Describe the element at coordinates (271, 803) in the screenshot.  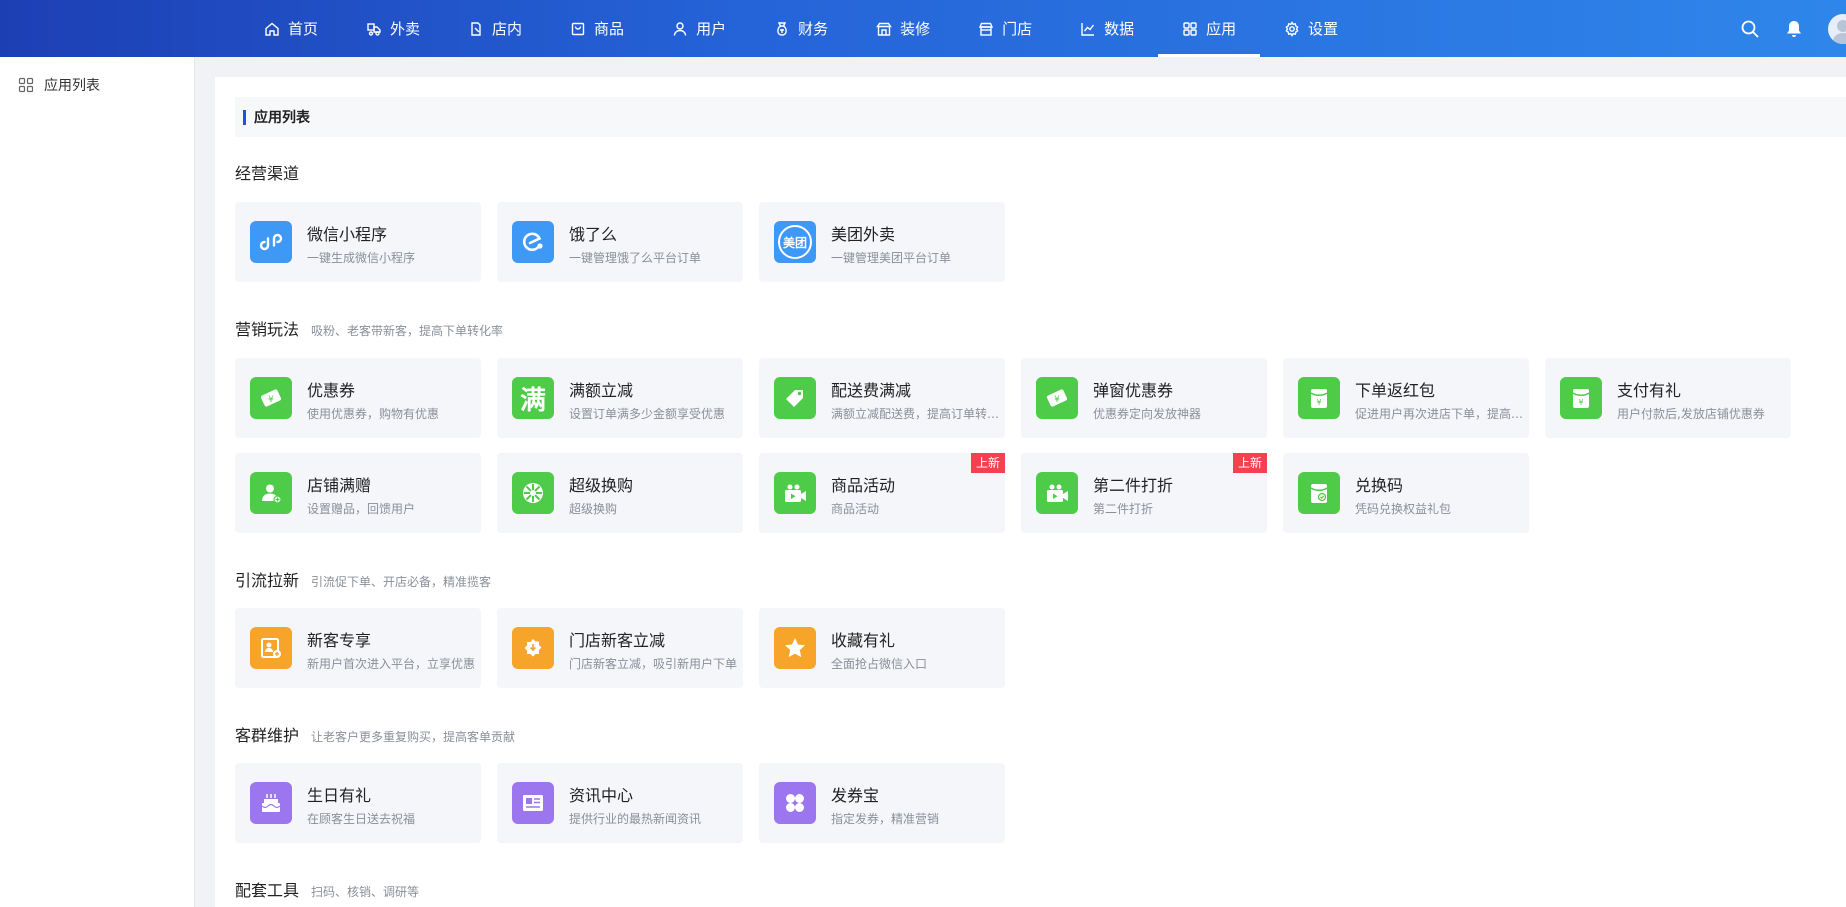
I see `cake-icon` at that location.